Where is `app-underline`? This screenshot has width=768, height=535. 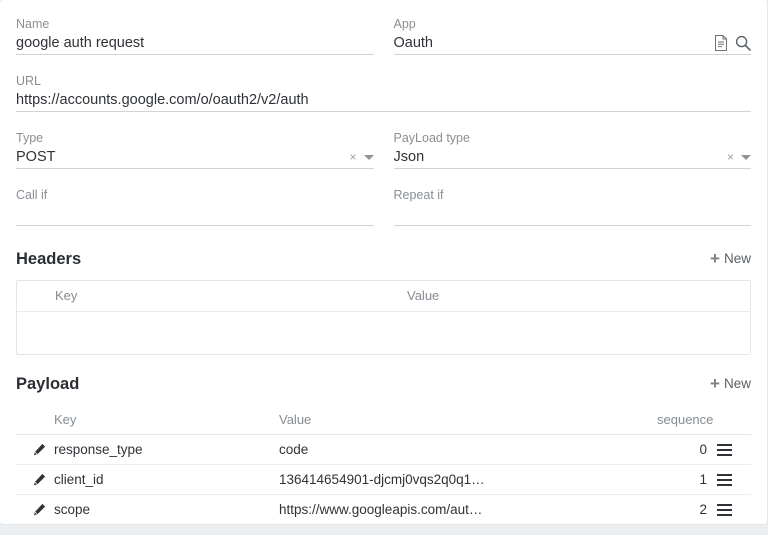 app-underline is located at coordinates (572, 54).